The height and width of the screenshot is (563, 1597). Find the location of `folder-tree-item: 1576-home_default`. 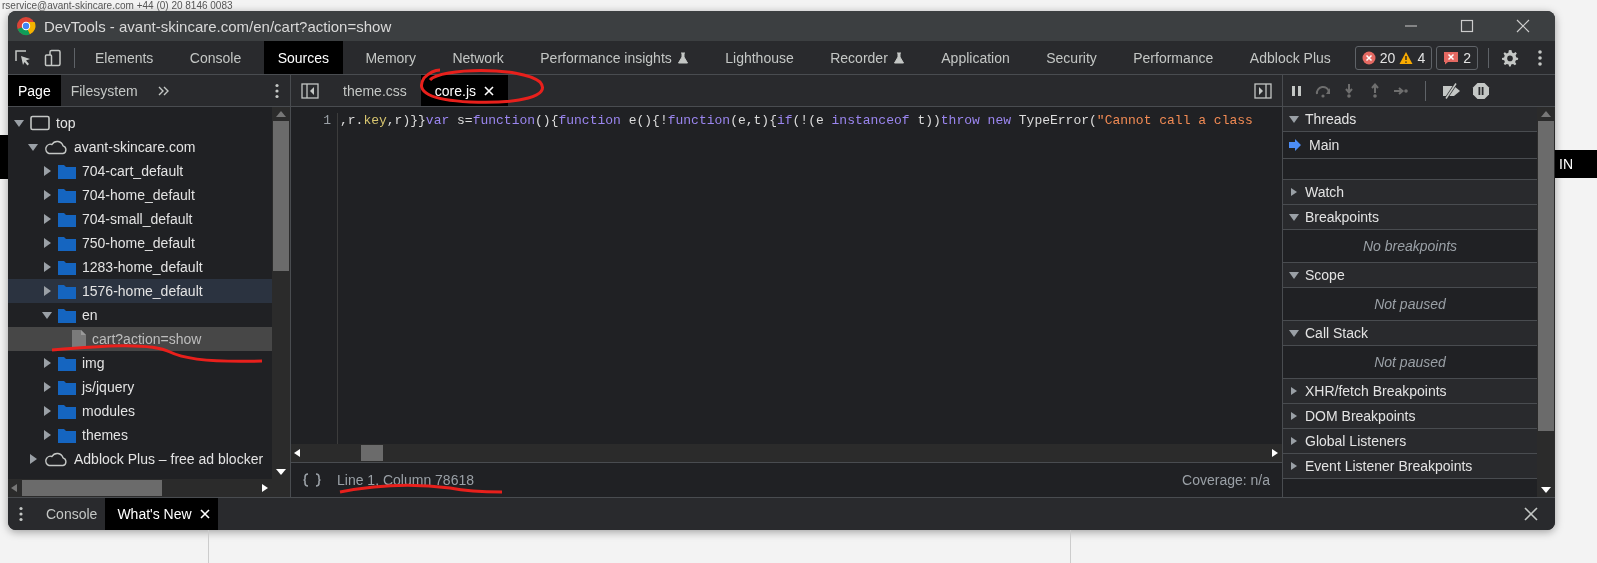

folder-tree-item: 1576-home_default is located at coordinates (140, 291).